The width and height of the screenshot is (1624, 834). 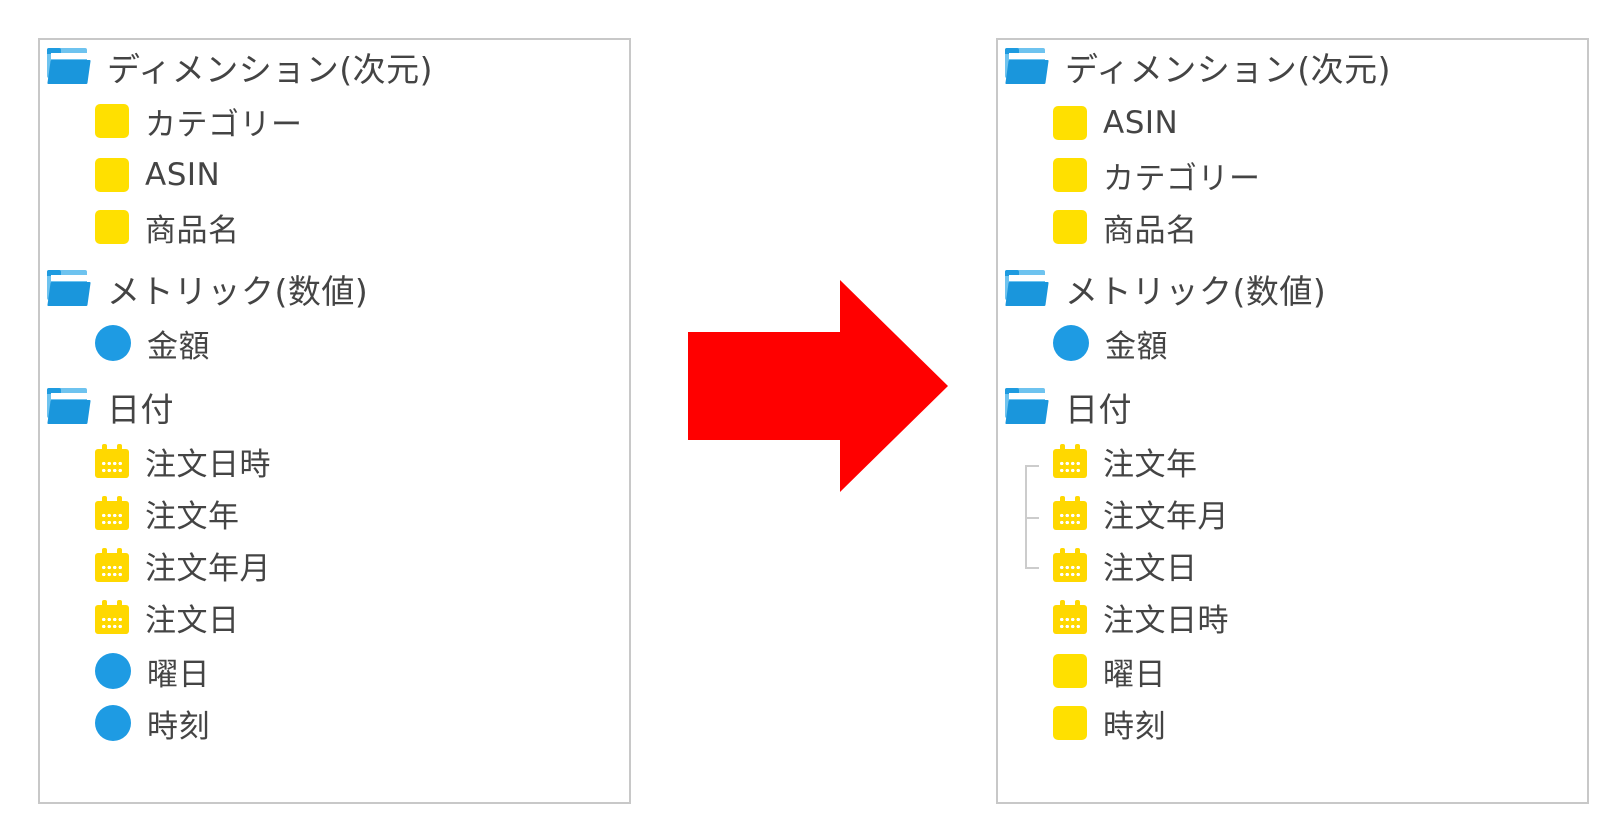 I want to click on tree-group-connector, so click(x=1032, y=517).